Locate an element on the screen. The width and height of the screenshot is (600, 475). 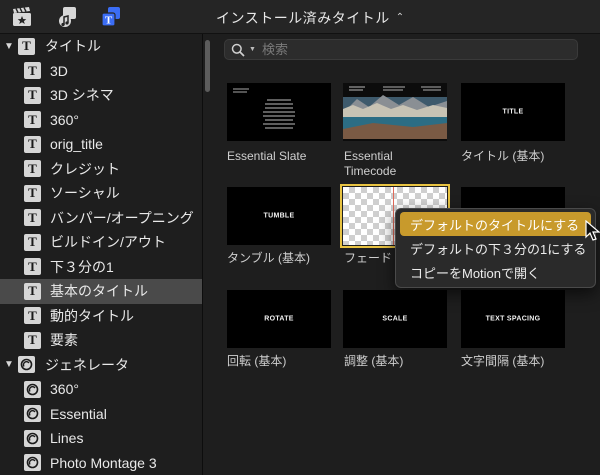
sidebar-item-label: 動的タイトル is located at coordinates (92, 315).